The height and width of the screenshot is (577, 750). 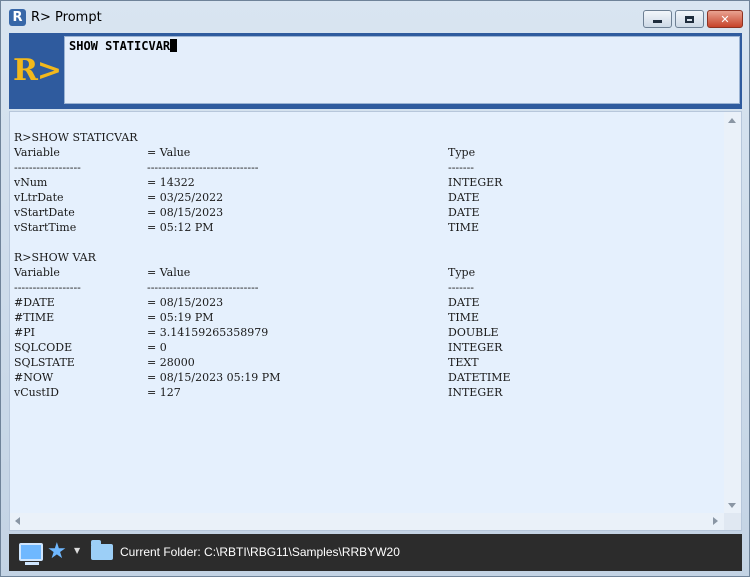 I want to click on output-variable: vStartTime, so click(x=45, y=227).